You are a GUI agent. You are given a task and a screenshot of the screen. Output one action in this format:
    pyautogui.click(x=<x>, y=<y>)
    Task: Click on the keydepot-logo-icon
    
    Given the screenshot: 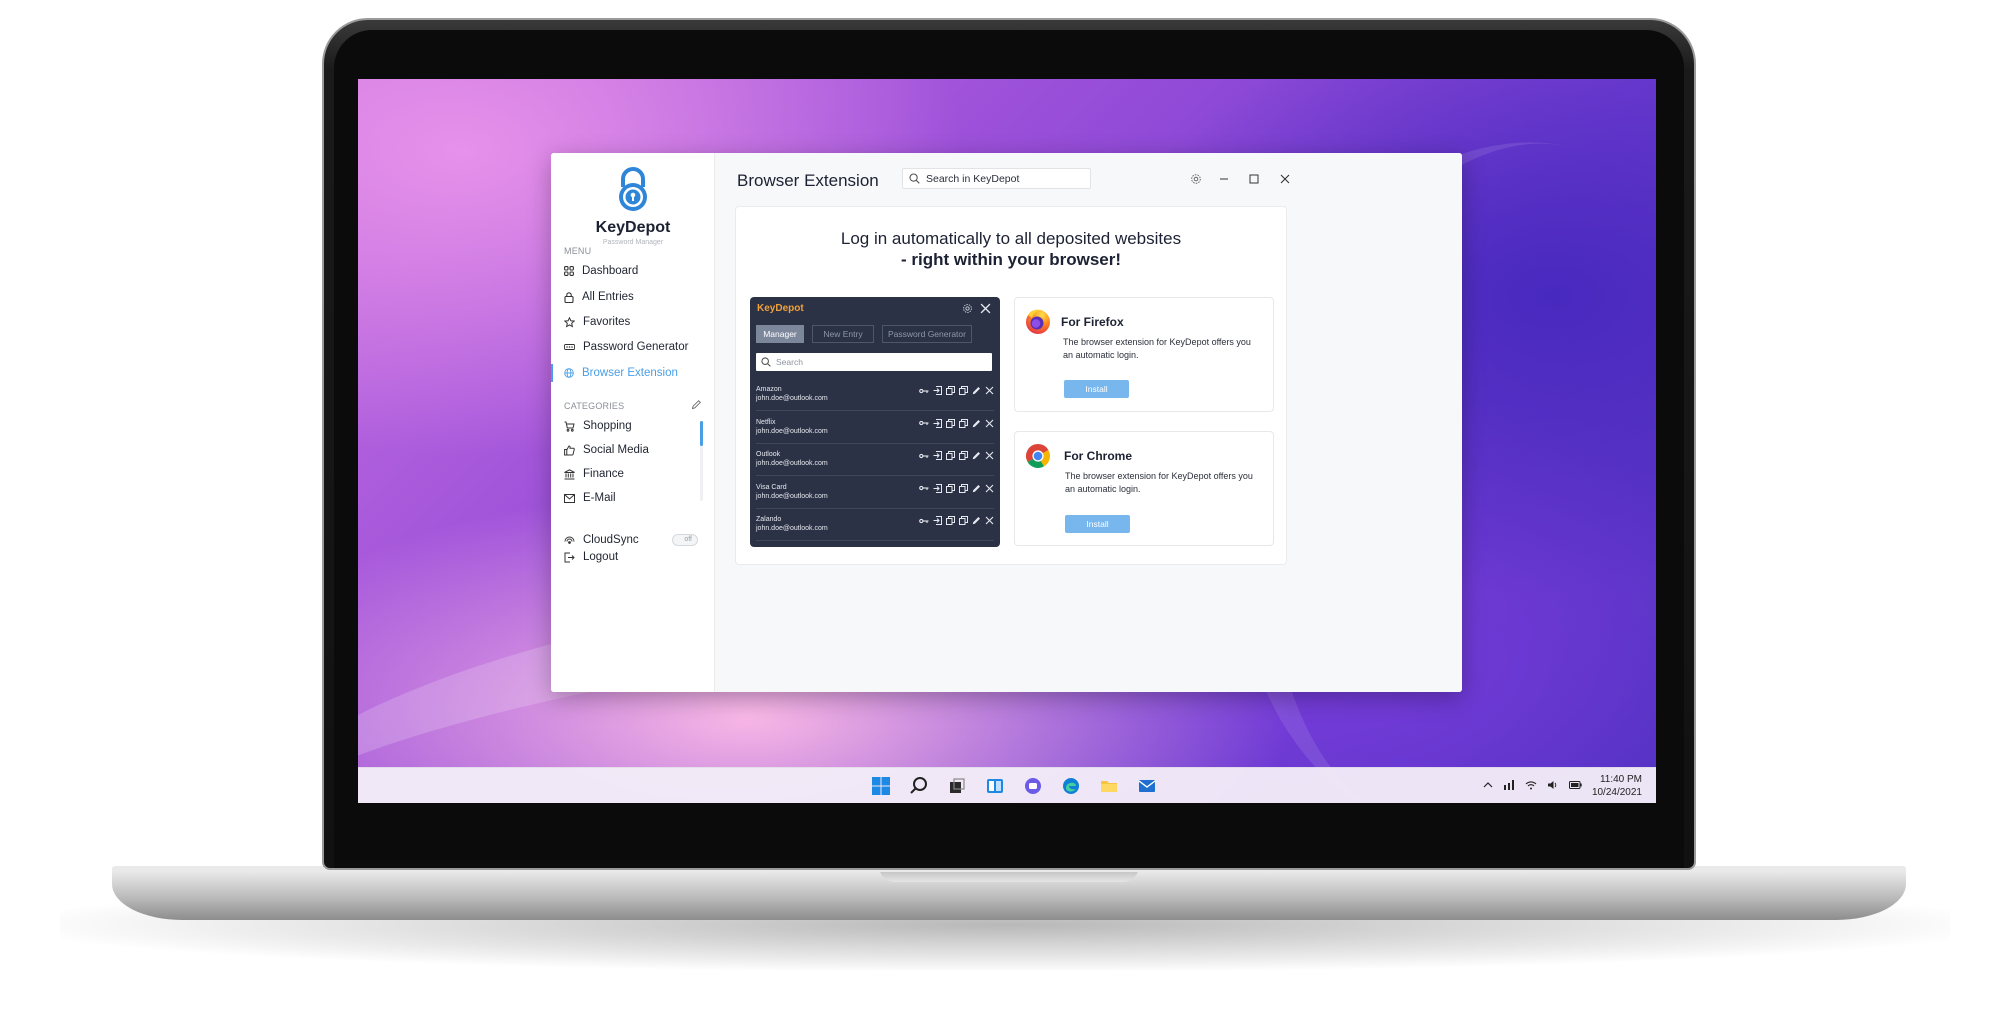 What is the action you would take?
    pyautogui.click(x=633, y=191)
    